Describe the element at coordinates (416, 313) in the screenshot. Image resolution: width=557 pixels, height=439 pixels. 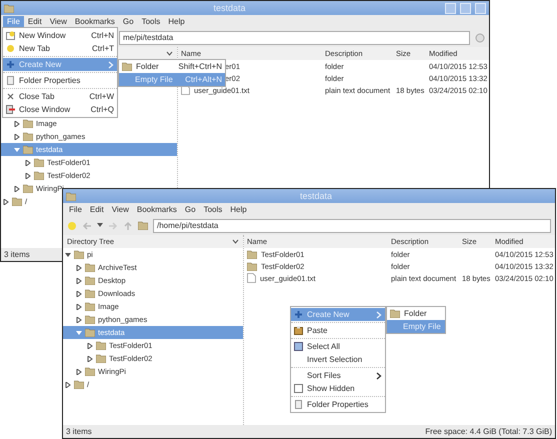
I see `menu-item: Folder` at that location.